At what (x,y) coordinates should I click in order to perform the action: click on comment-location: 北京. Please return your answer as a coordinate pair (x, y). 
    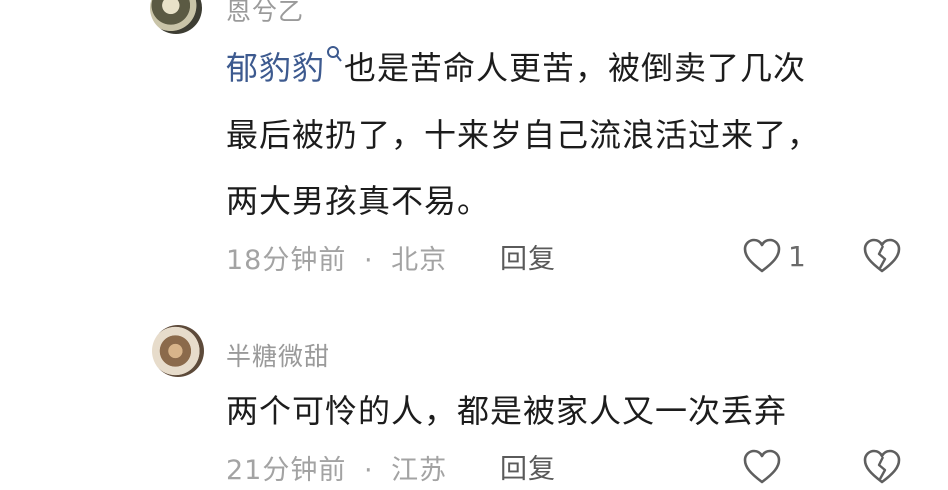
    Looking at the image, I should click on (419, 260).